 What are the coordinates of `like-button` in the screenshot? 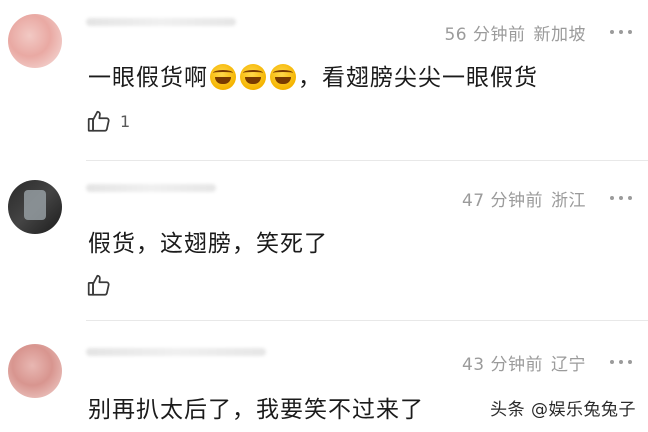 It's located at (99, 285).